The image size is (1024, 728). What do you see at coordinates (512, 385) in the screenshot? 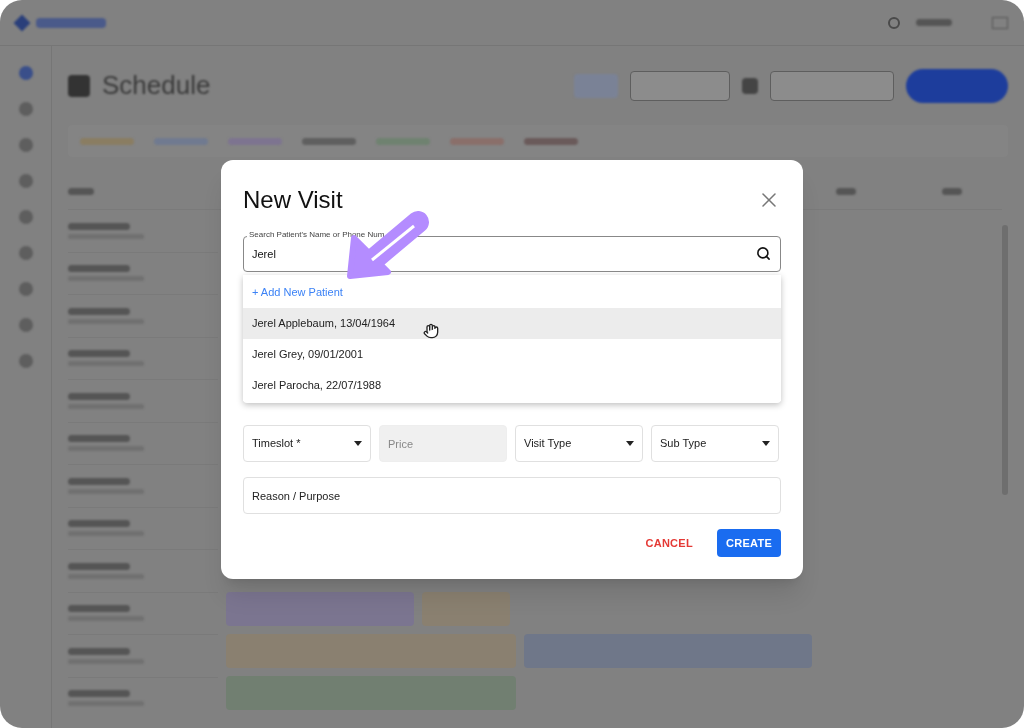
I see `patient-option: Jerel Parocha, 22/07/1988` at bounding box center [512, 385].